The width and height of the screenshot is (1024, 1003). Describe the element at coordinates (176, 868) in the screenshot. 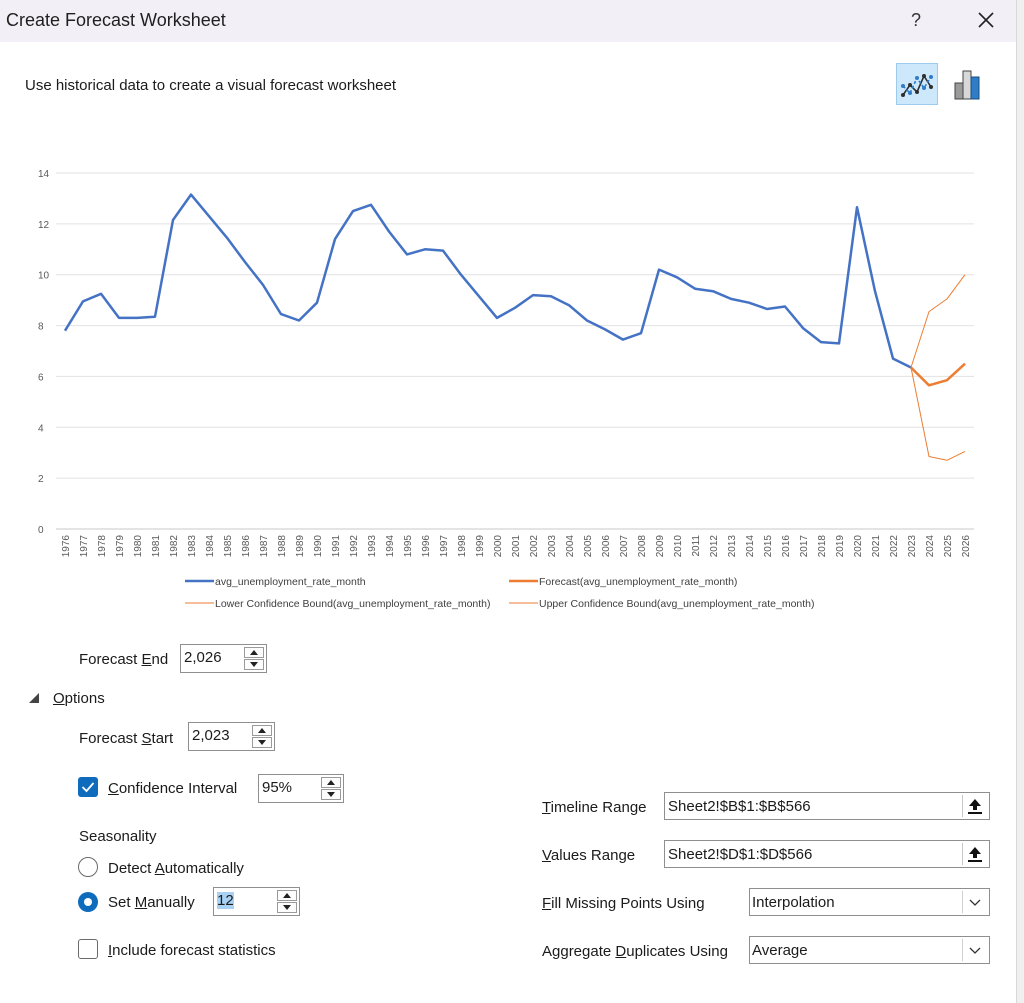

I see `detect-automatically-label: Detect Automatically` at that location.